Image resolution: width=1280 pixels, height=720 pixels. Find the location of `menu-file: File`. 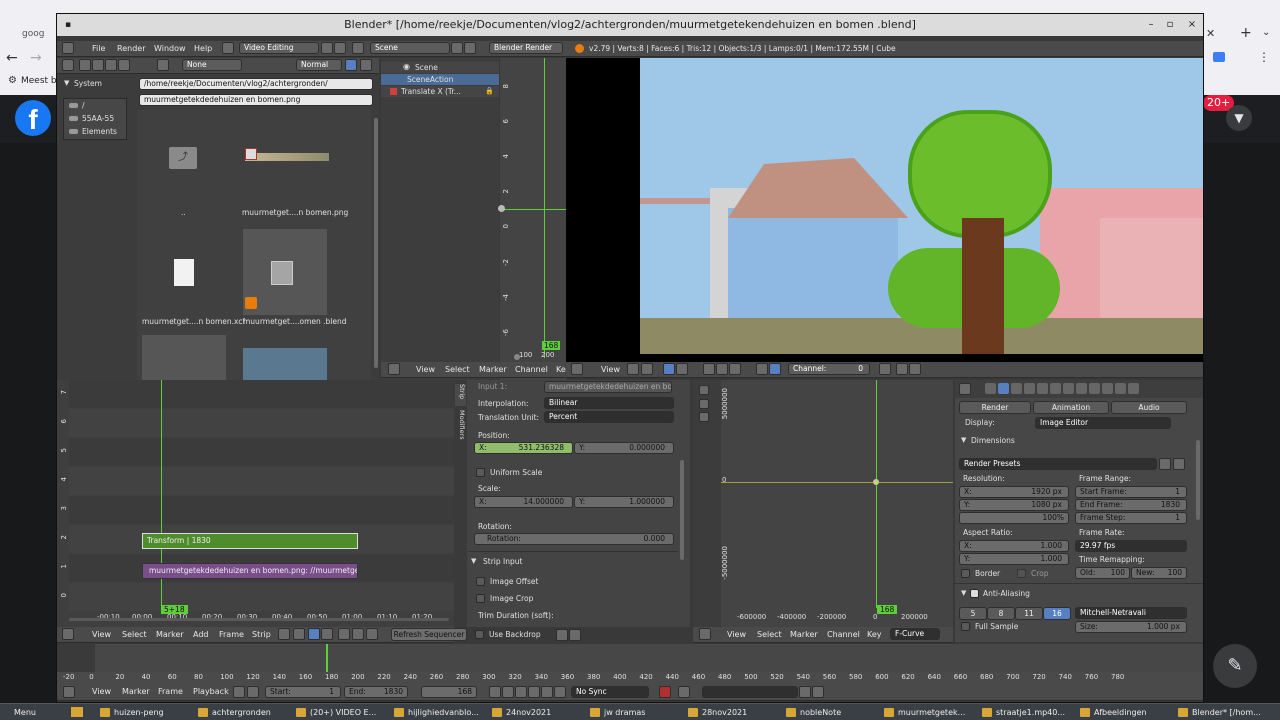

menu-file: File is located at coordinates (98, 48).